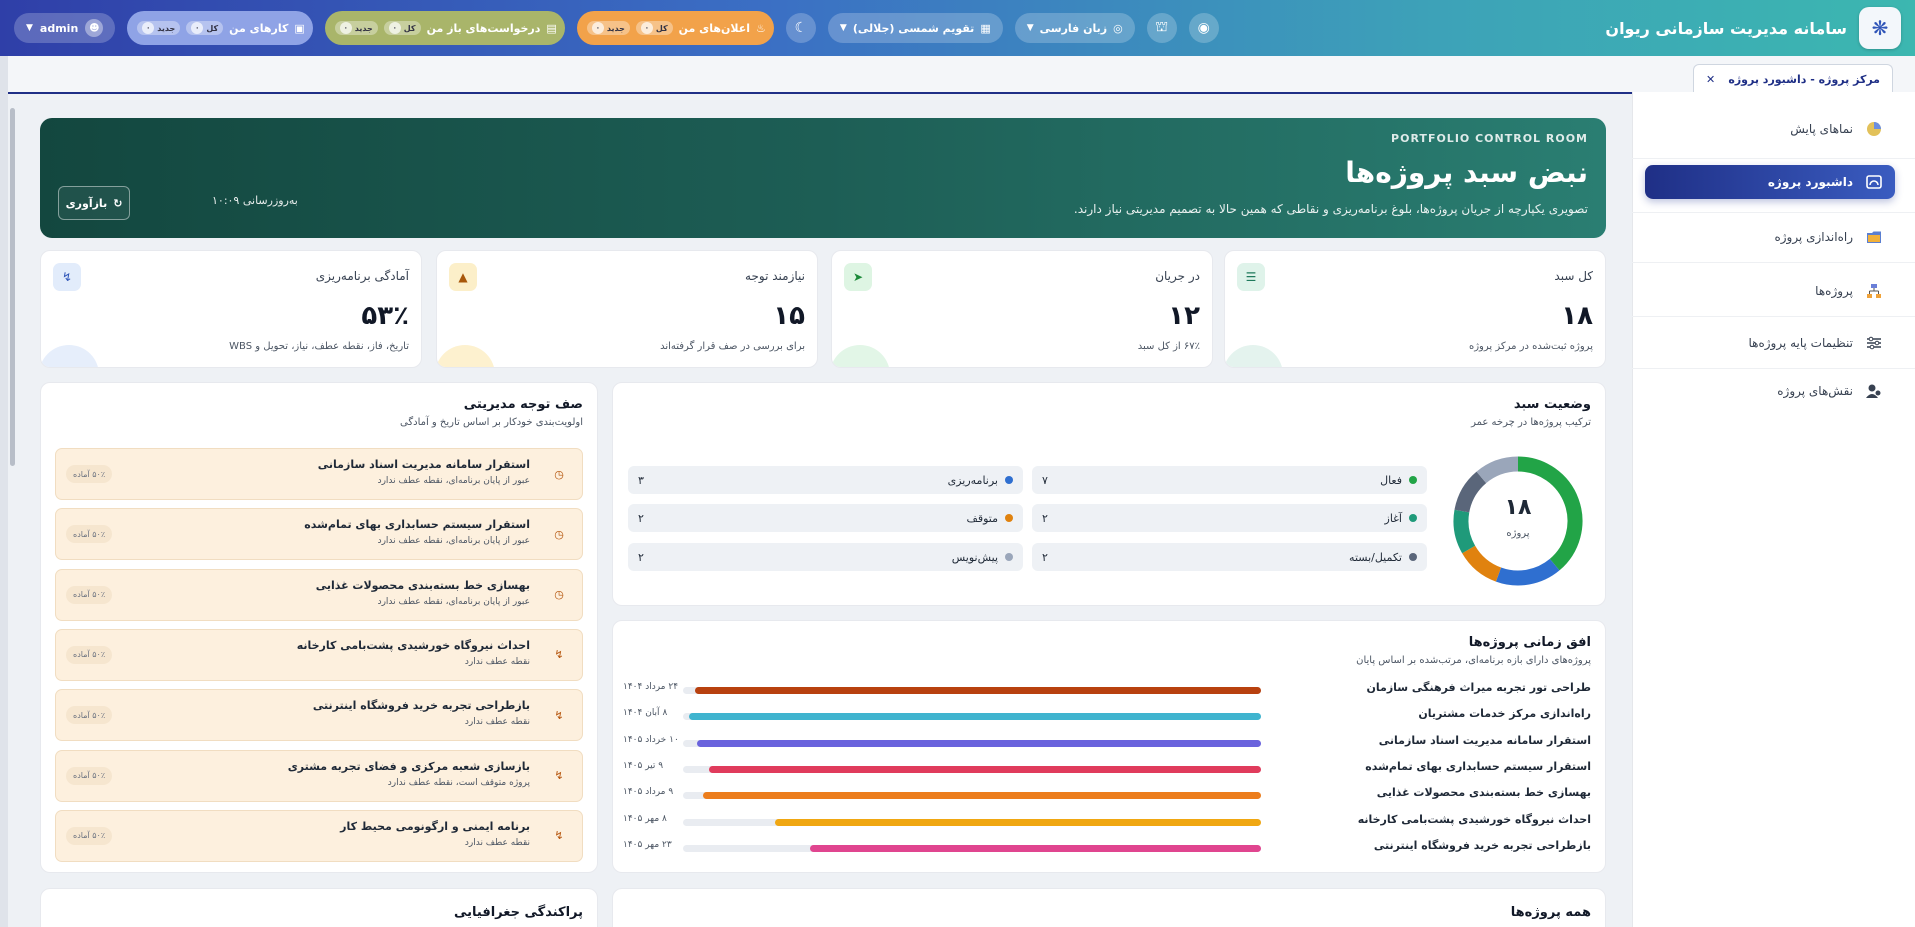  I want to click on sidebar-item-project-settings: تنظیمات پایه پروژه‌ها, so click(1770, 343).